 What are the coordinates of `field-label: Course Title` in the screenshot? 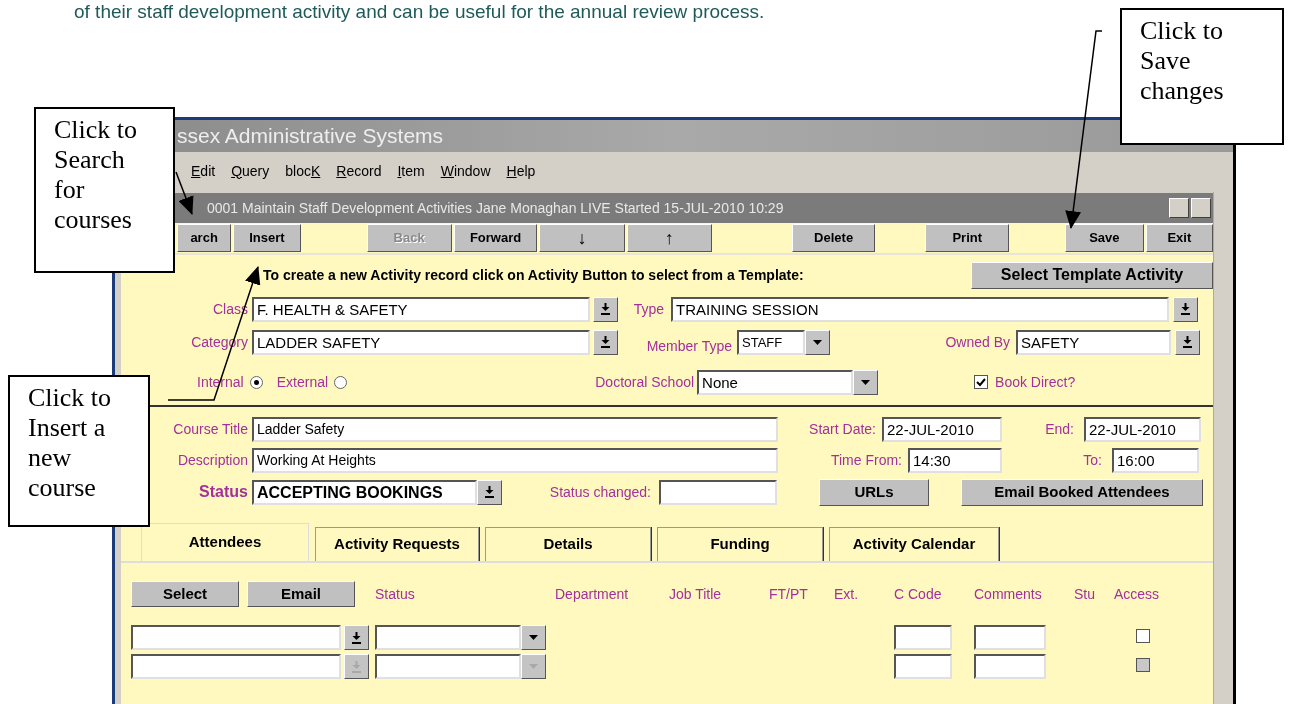 It's located at (210, 429).